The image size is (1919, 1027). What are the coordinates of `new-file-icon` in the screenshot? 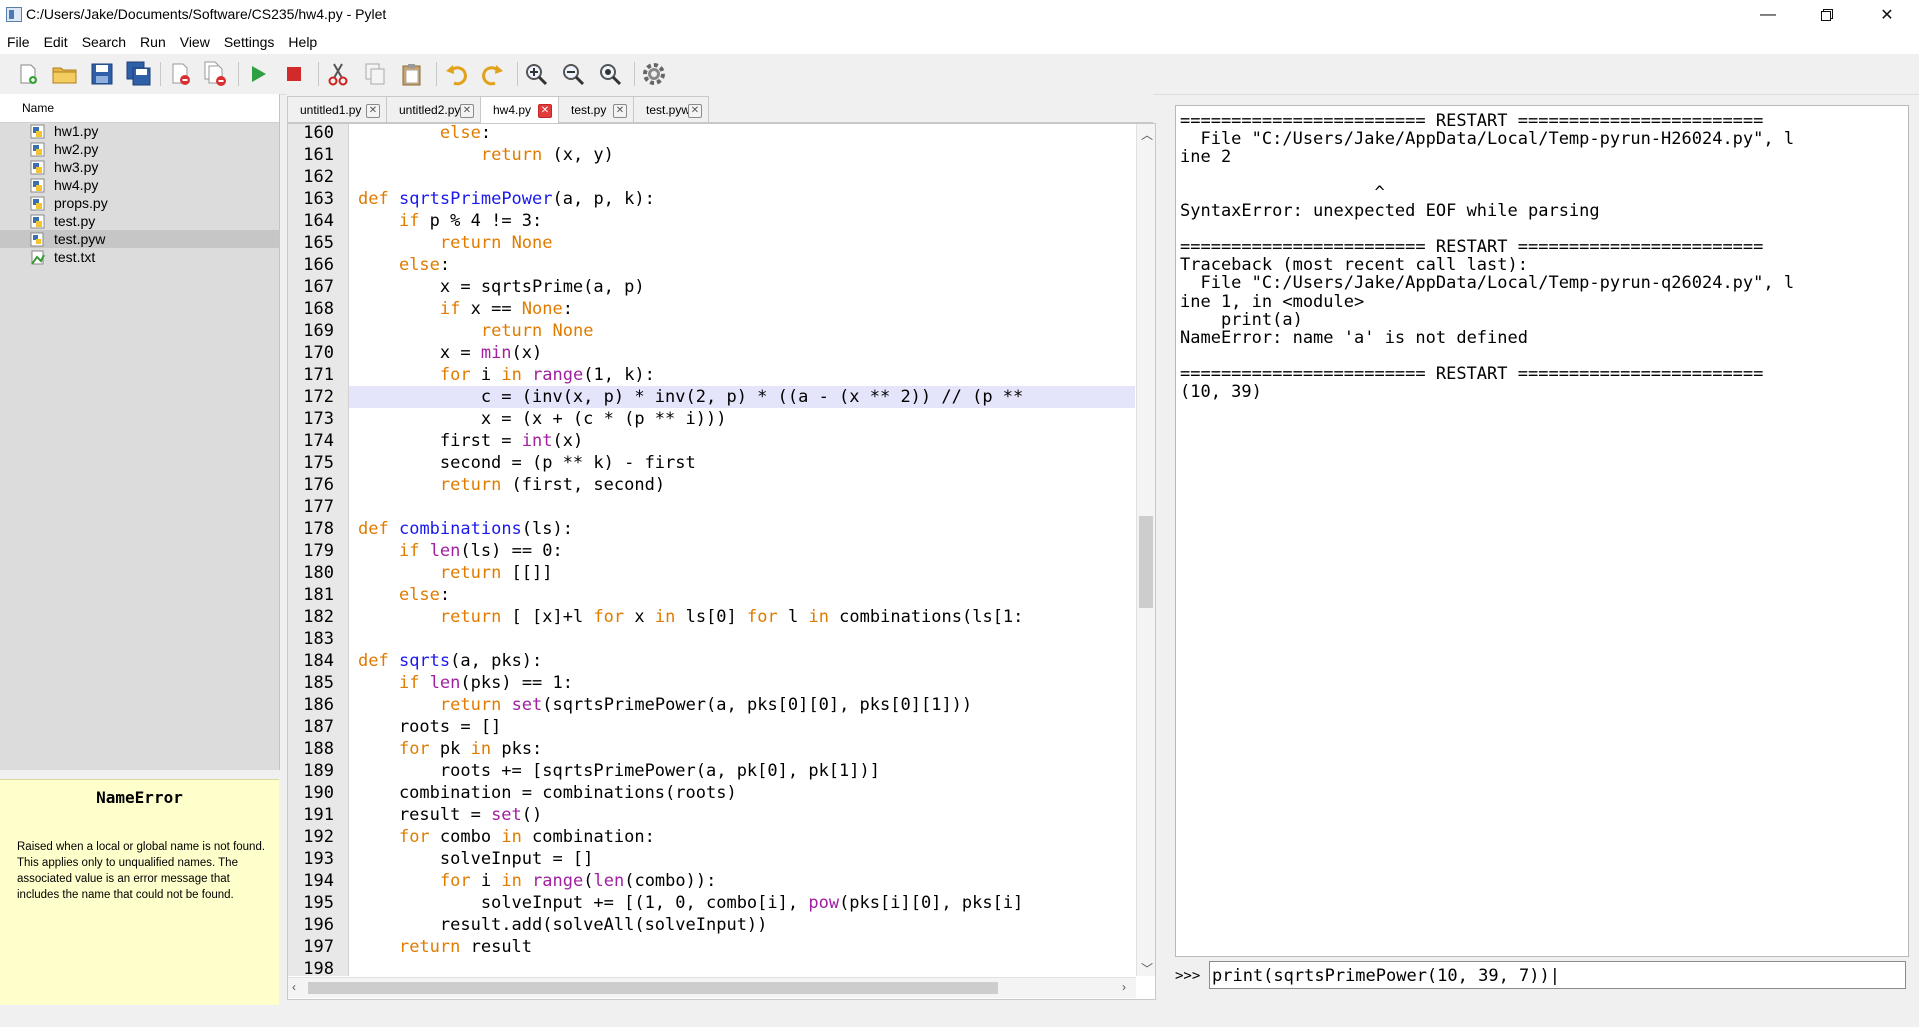 It's located at (28, 74).